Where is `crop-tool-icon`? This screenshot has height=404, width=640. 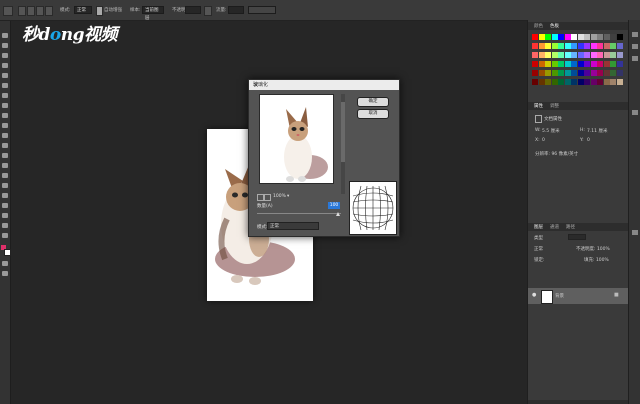
crop-tool-icon is located at coordinates (5, 75).